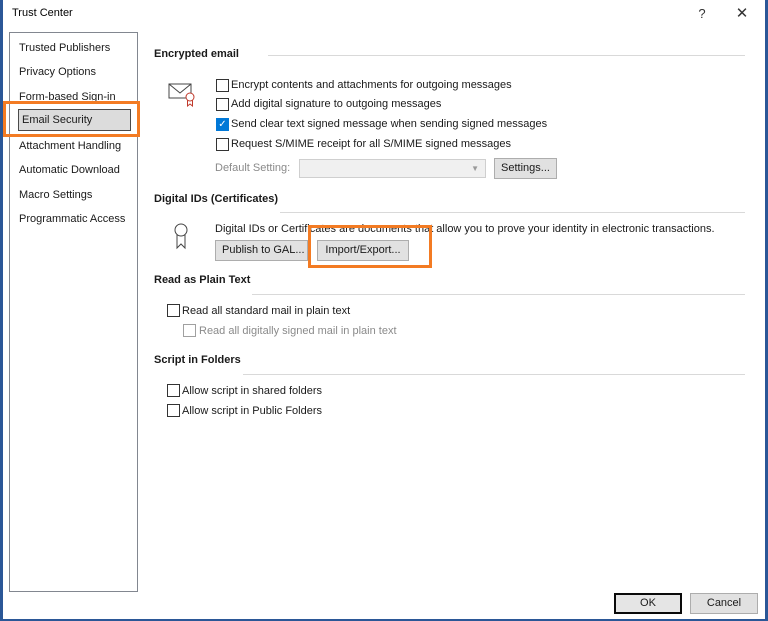 The image size is (768, 621). I want to click on close-button: ✕, so click(742, 14).